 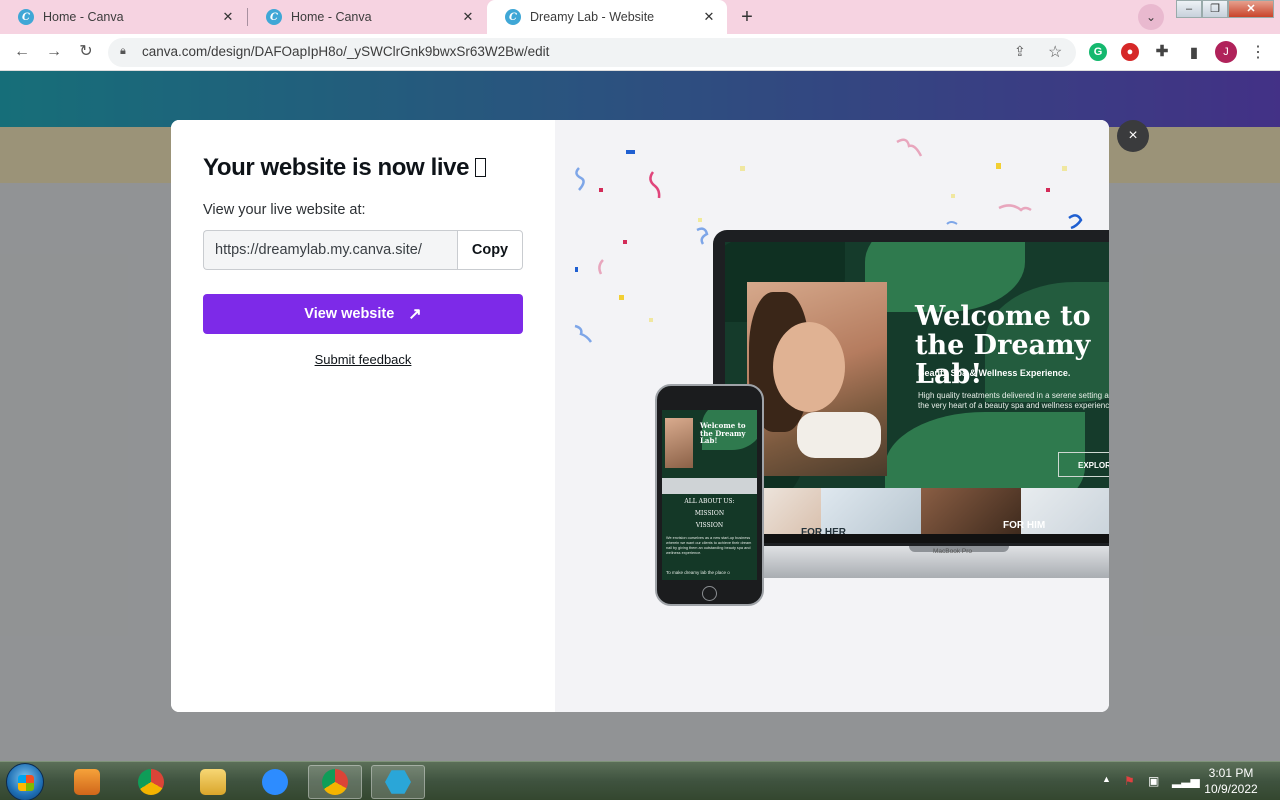 I want to click on external-arrow-icon: ↗, so click(x=415, y=314).